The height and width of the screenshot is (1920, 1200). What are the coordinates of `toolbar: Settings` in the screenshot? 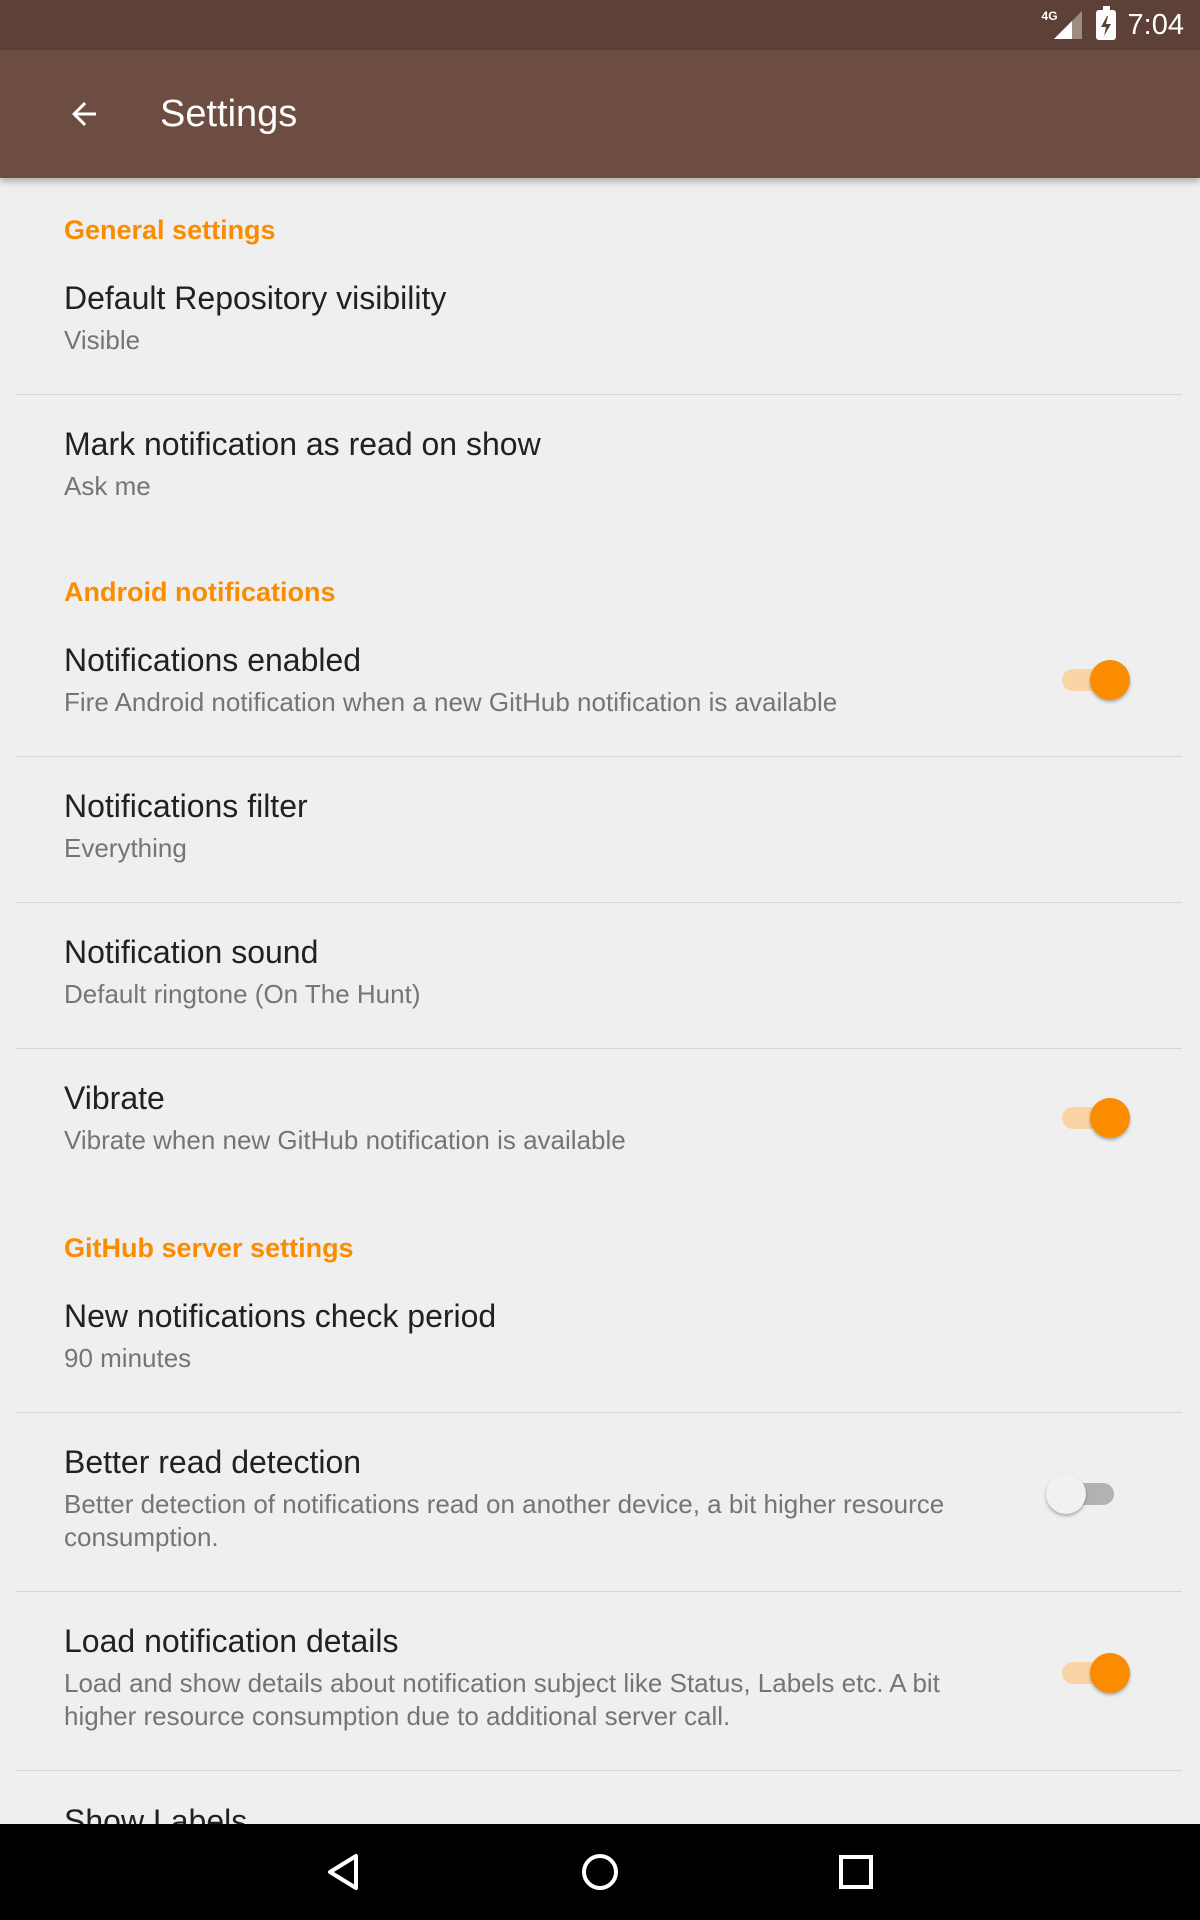 It's located at (600, 114).